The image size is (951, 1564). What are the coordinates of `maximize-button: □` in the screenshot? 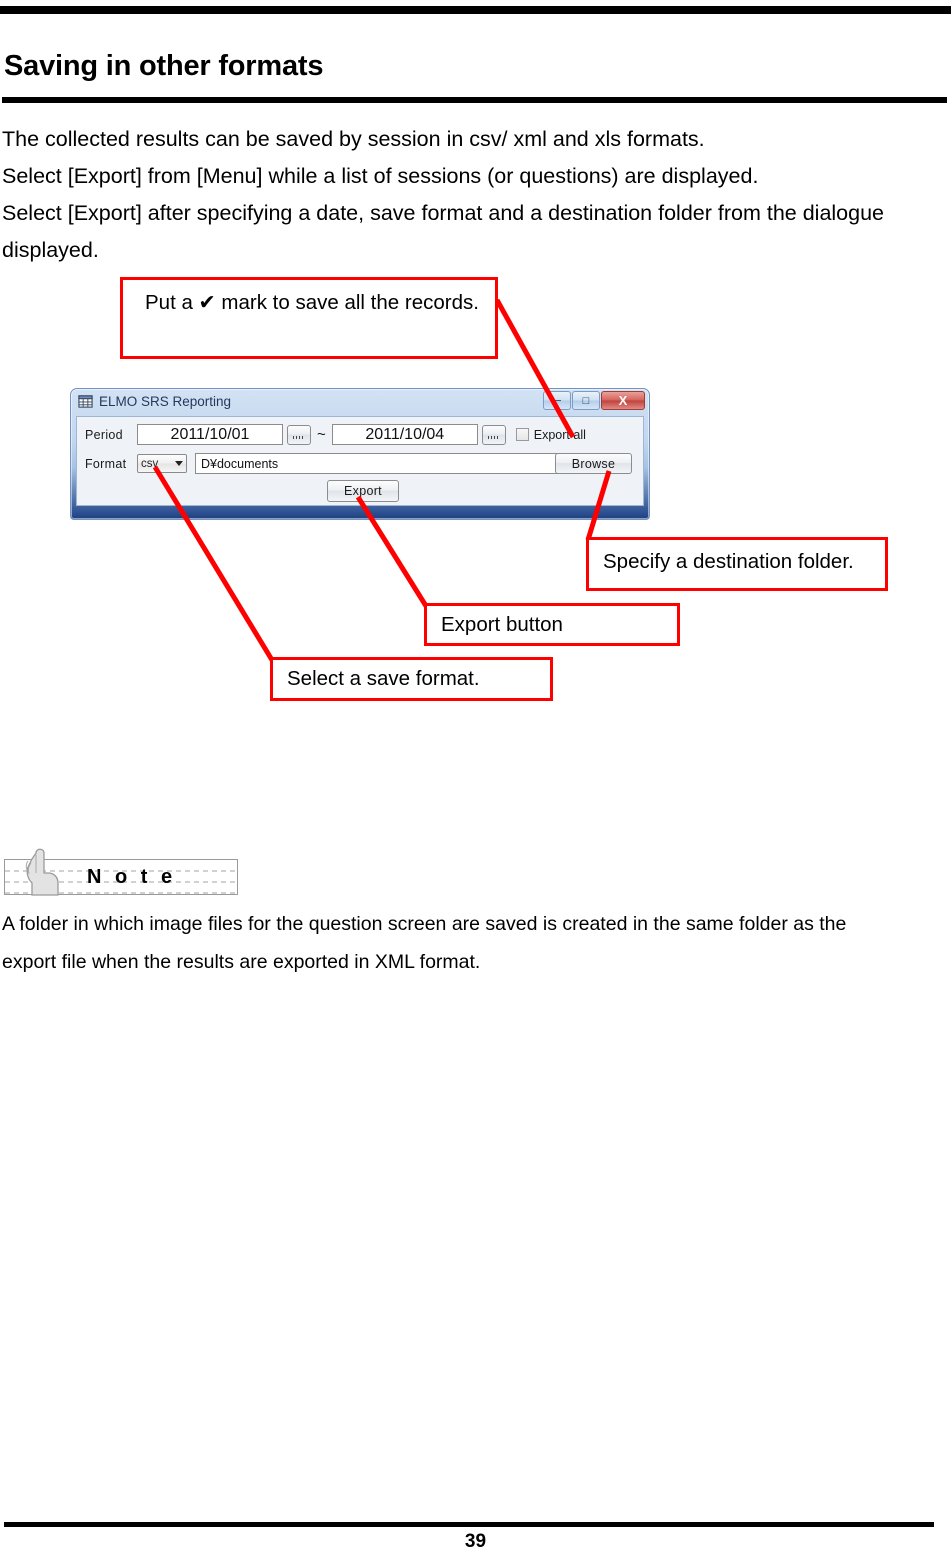 It's located at (586, 400).